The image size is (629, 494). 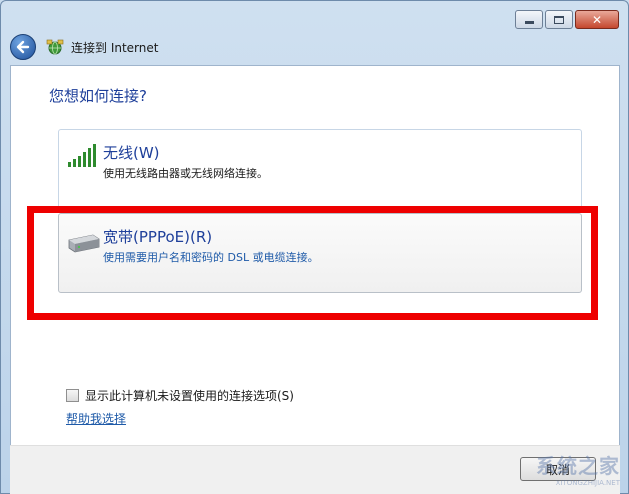 I want to click on minimize-icon, so click(x=529, y=22).